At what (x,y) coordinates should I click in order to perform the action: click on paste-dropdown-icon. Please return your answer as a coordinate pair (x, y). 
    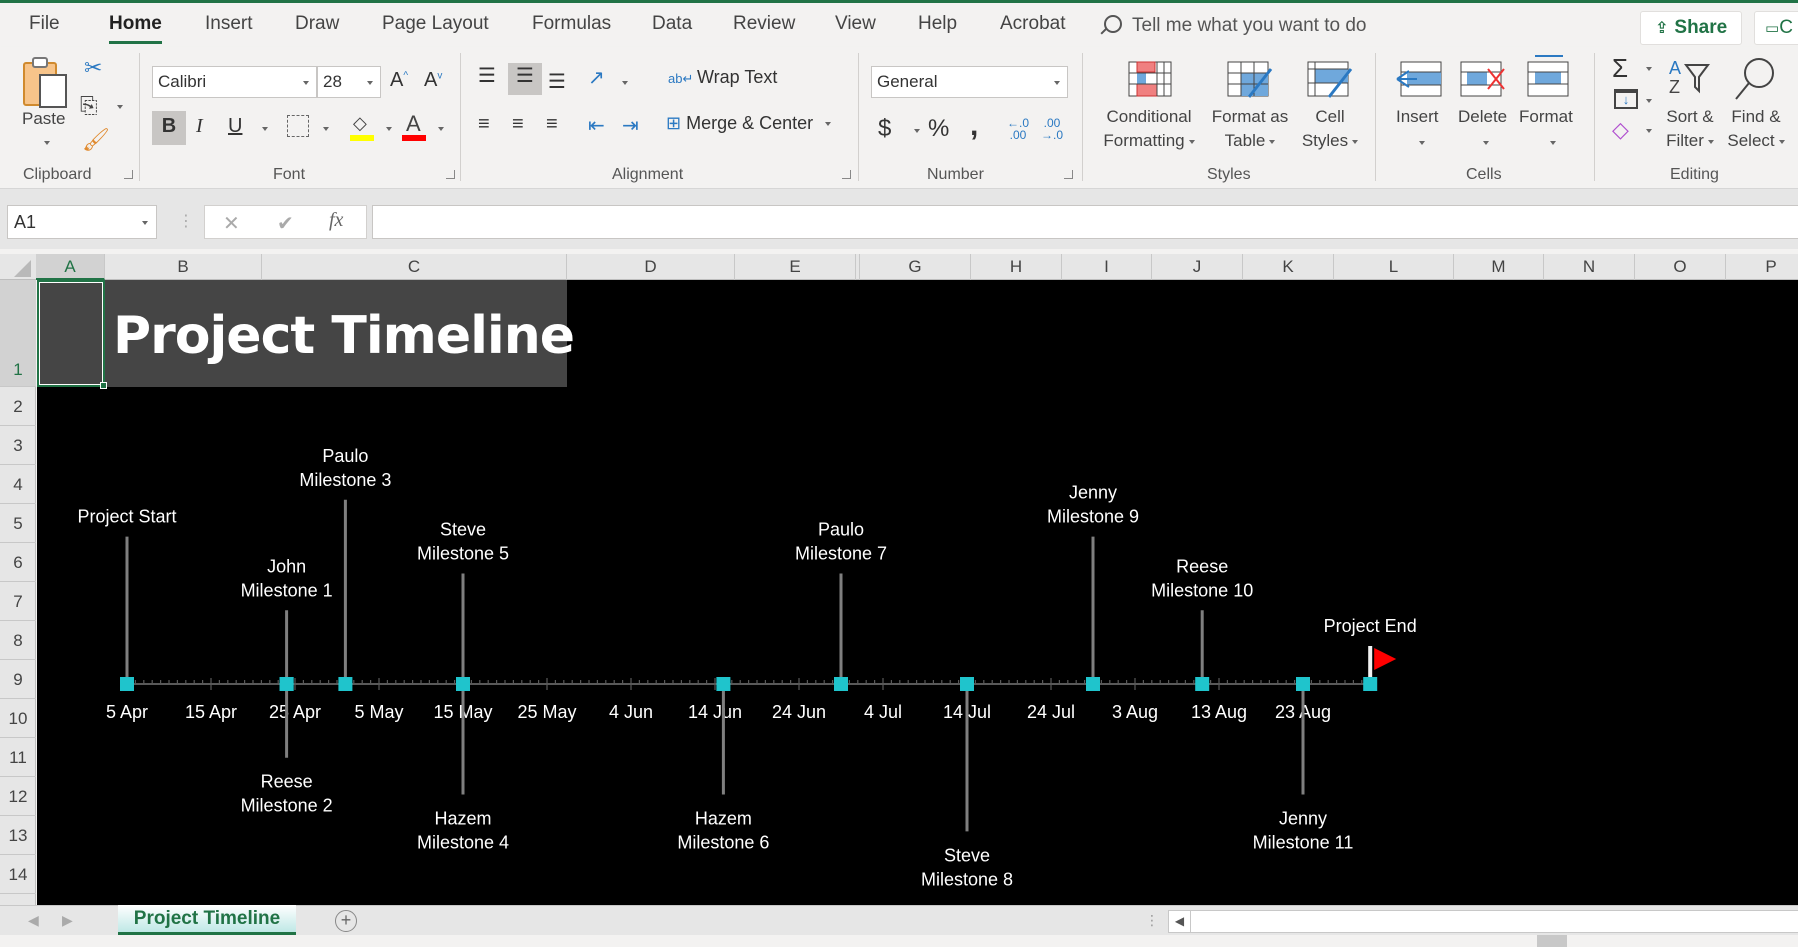
    Looking at the image, I should click on (47, 143).